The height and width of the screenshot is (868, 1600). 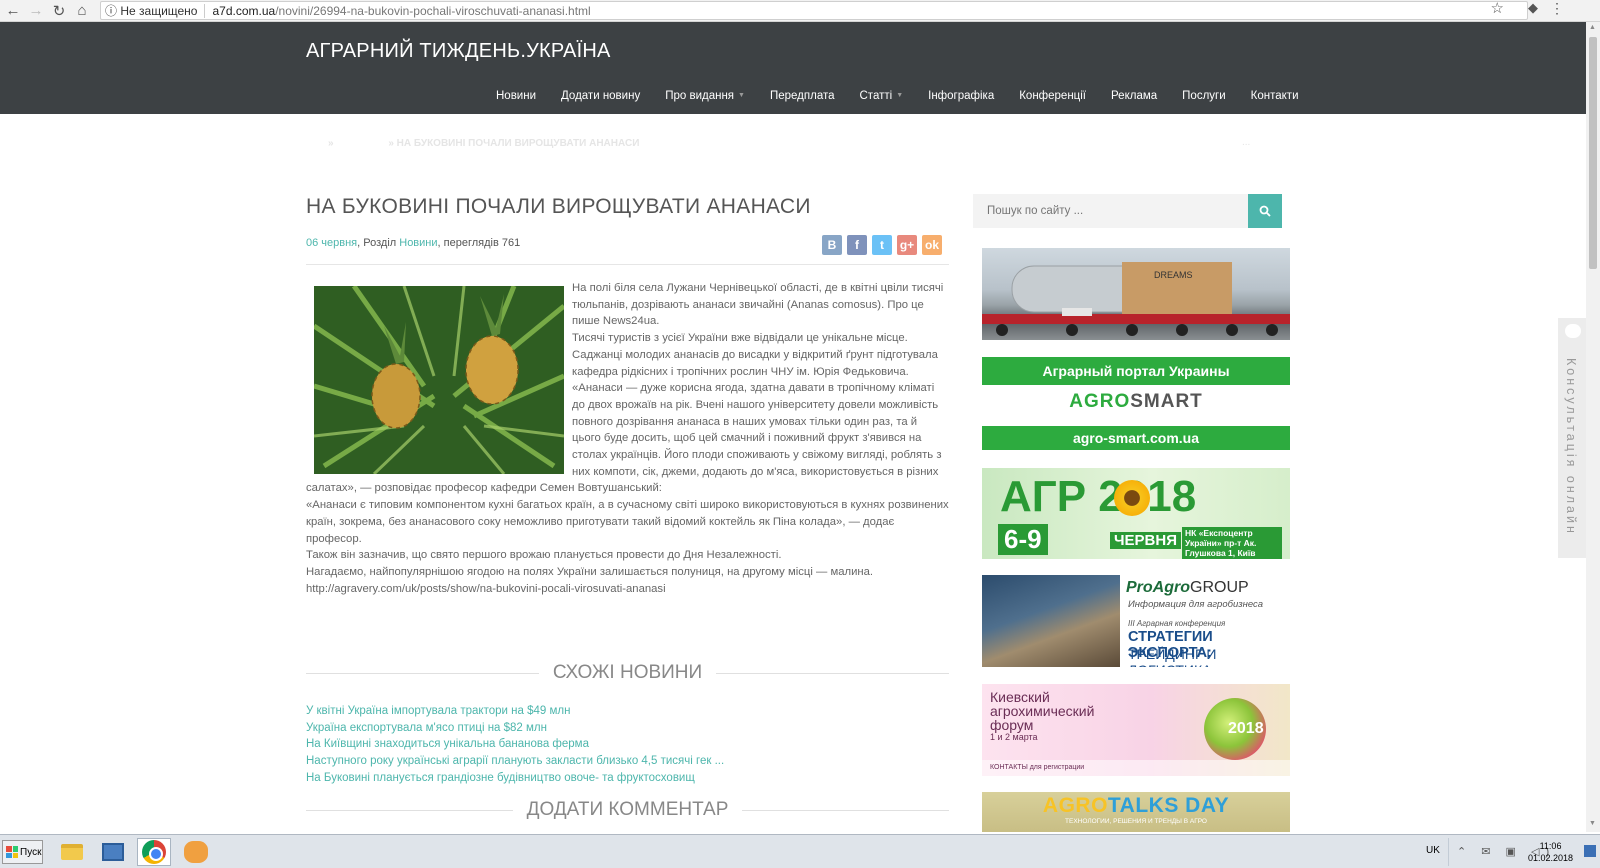 I want to click on truck-cargo-image: DREAMS, so click(x=1136, y=299).